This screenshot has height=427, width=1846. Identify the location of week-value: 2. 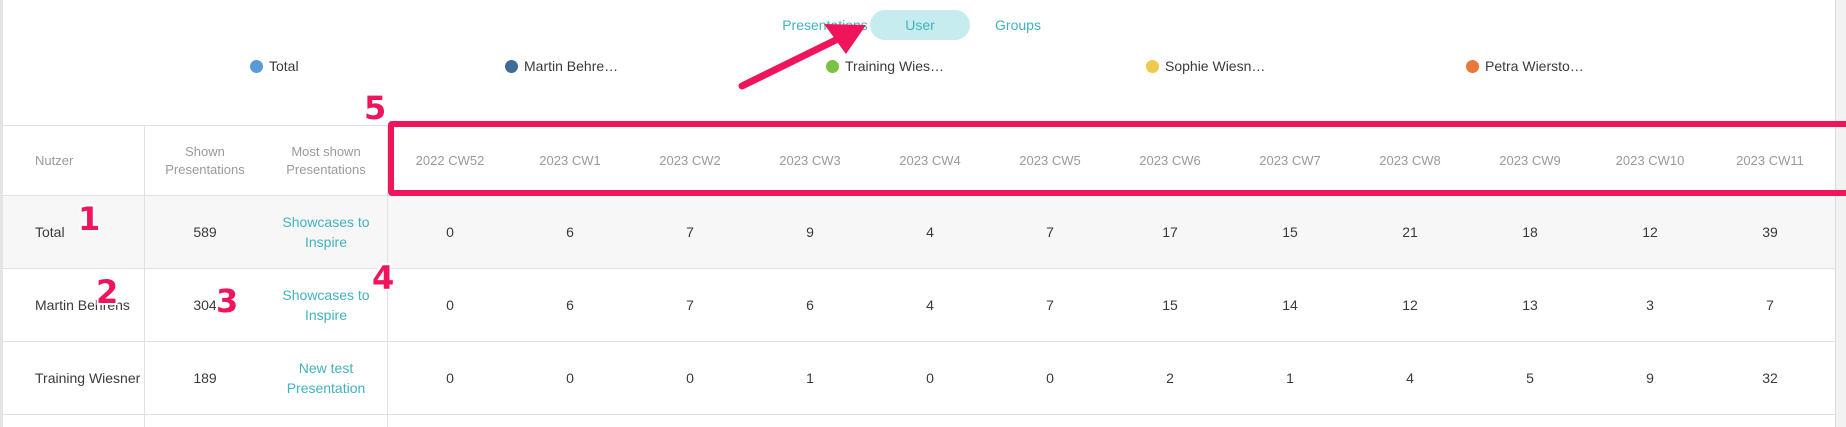
(1170, 378).